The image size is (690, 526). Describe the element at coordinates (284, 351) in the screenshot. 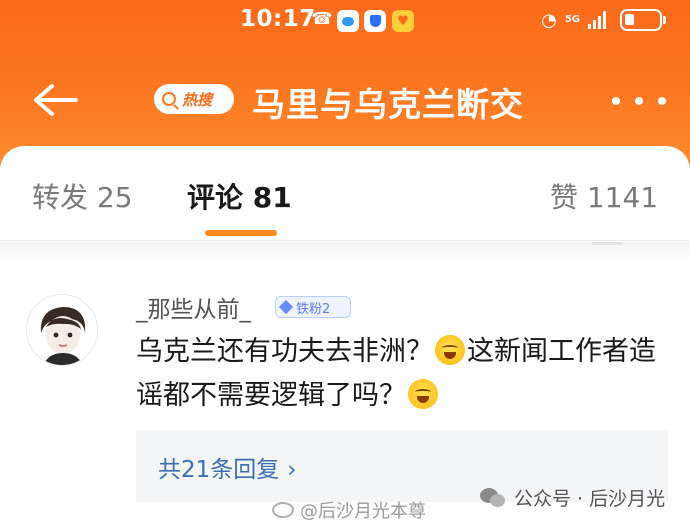

I see `comment-text-part1: 乌克兰还有功夫去非洲？` at that location.